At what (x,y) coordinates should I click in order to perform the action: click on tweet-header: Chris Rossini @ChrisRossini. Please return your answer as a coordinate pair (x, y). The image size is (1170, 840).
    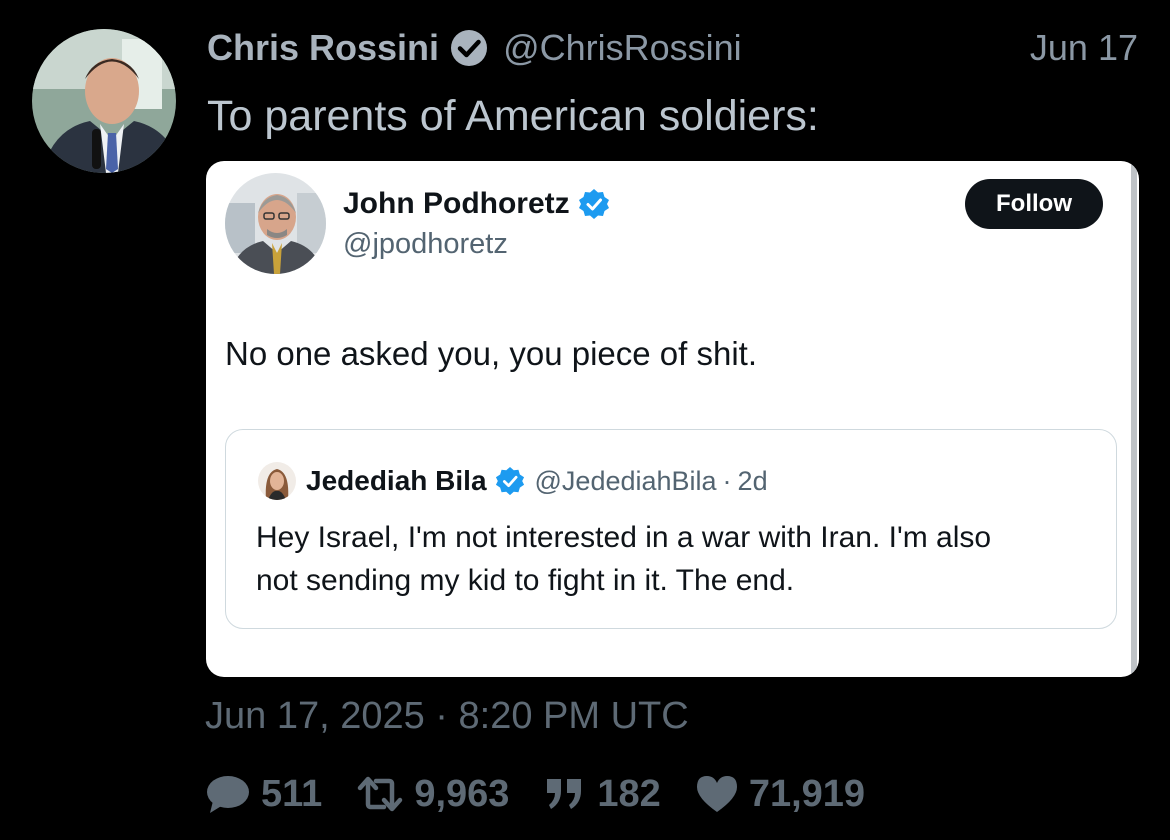
    Looking at the image, I should click on (474, 48).